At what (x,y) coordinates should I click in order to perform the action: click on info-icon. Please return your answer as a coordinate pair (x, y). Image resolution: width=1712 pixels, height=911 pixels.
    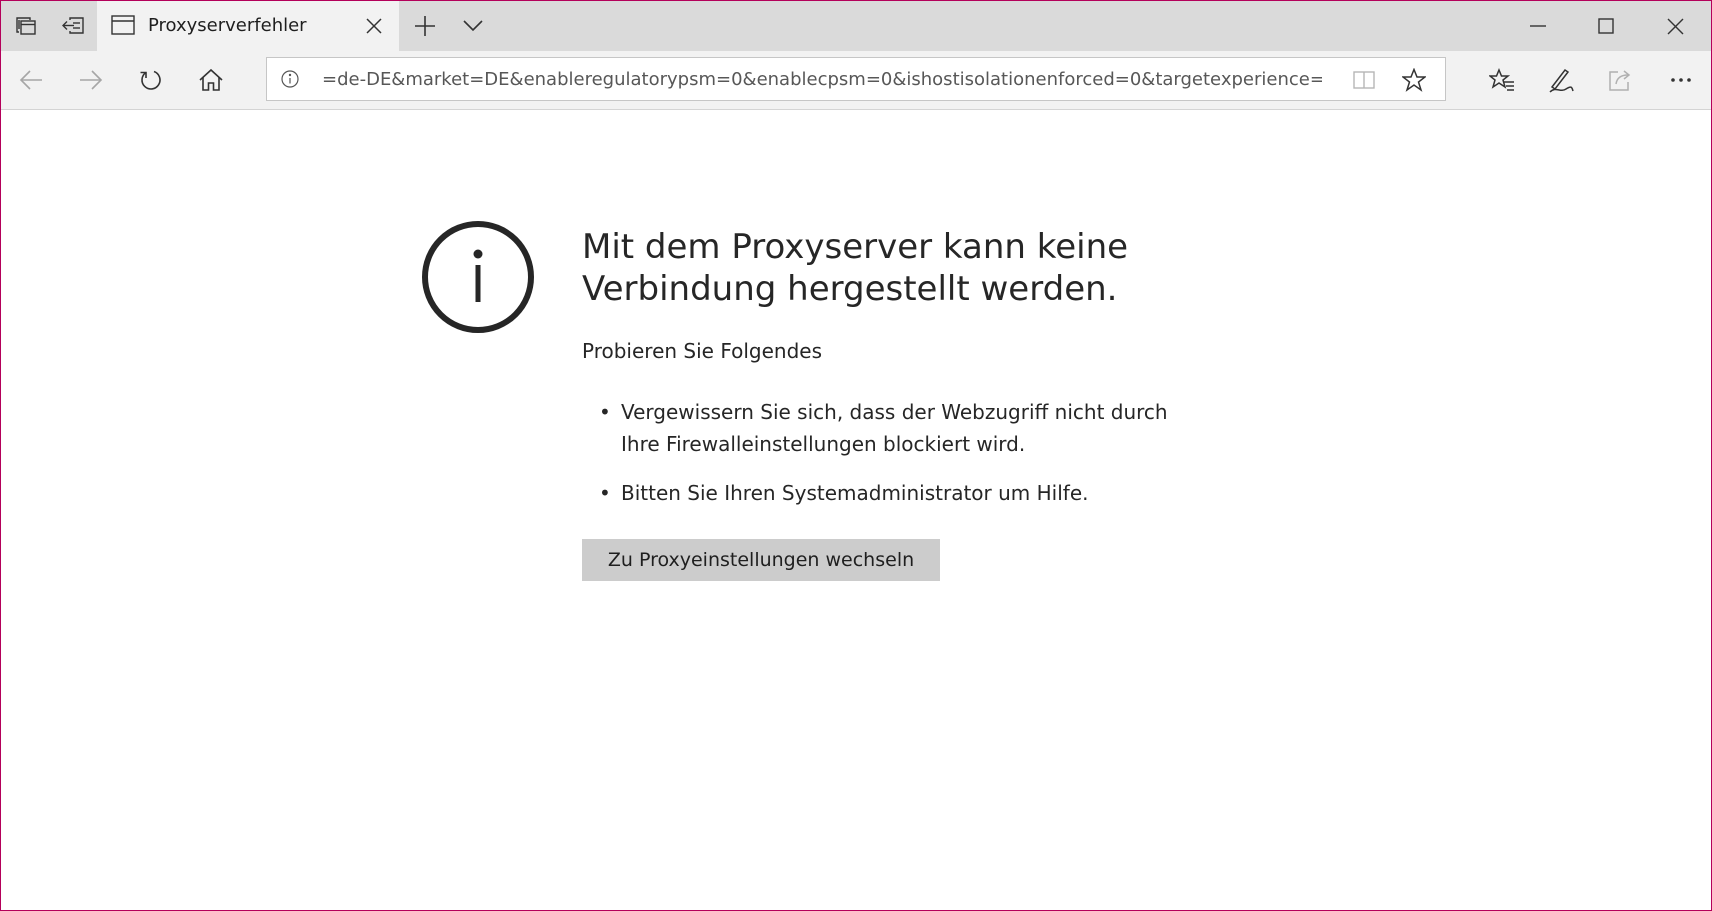
    Looking at the image, I should click on (290, 79).